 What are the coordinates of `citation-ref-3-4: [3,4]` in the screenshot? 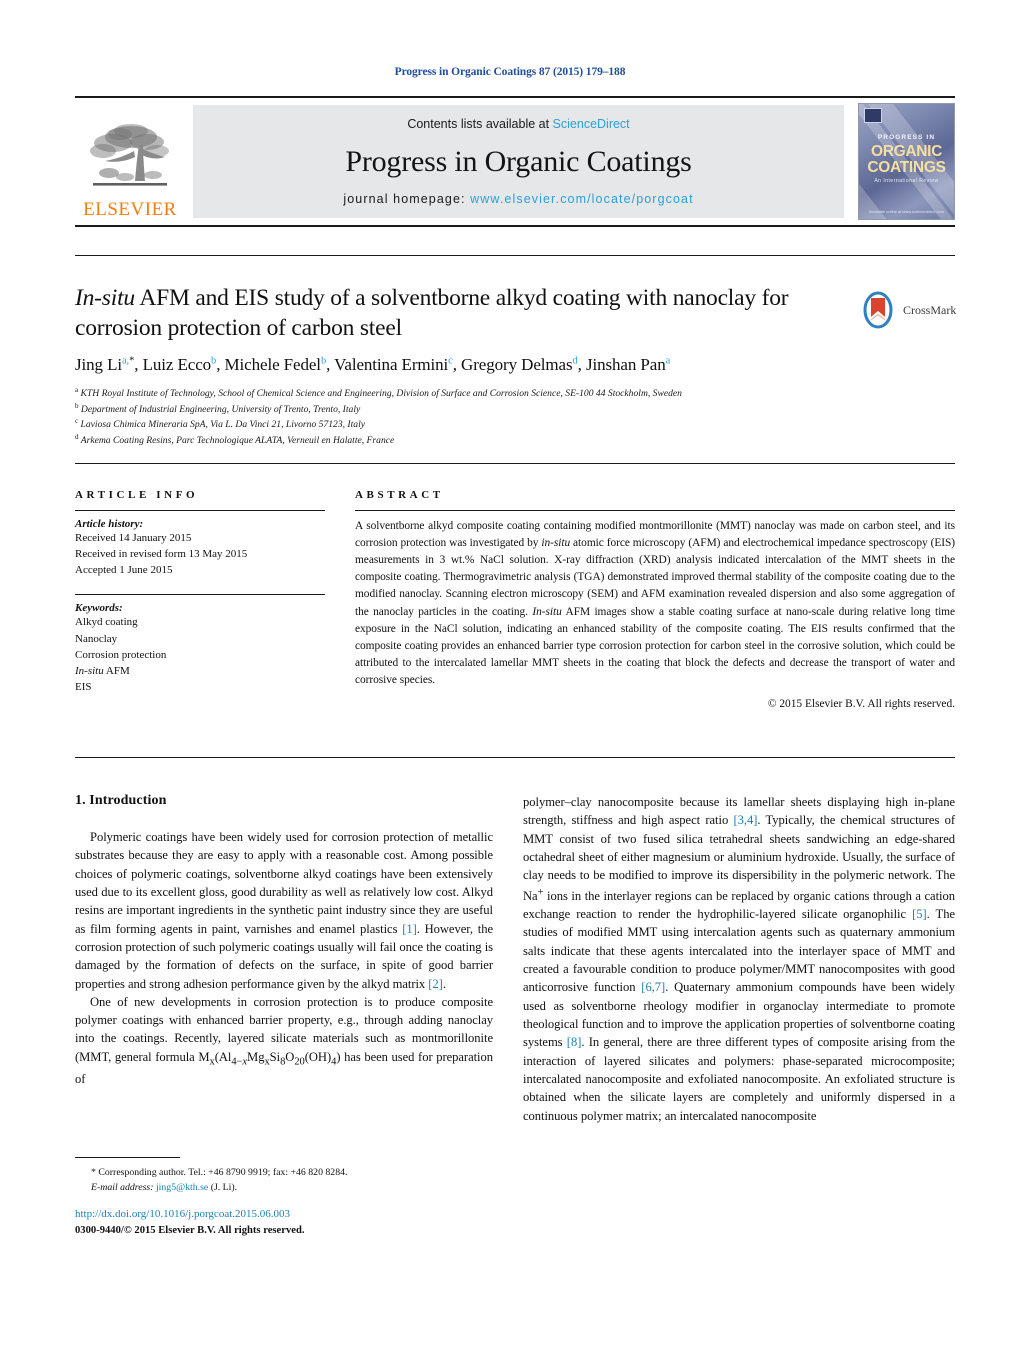 It's located at (745, 820).